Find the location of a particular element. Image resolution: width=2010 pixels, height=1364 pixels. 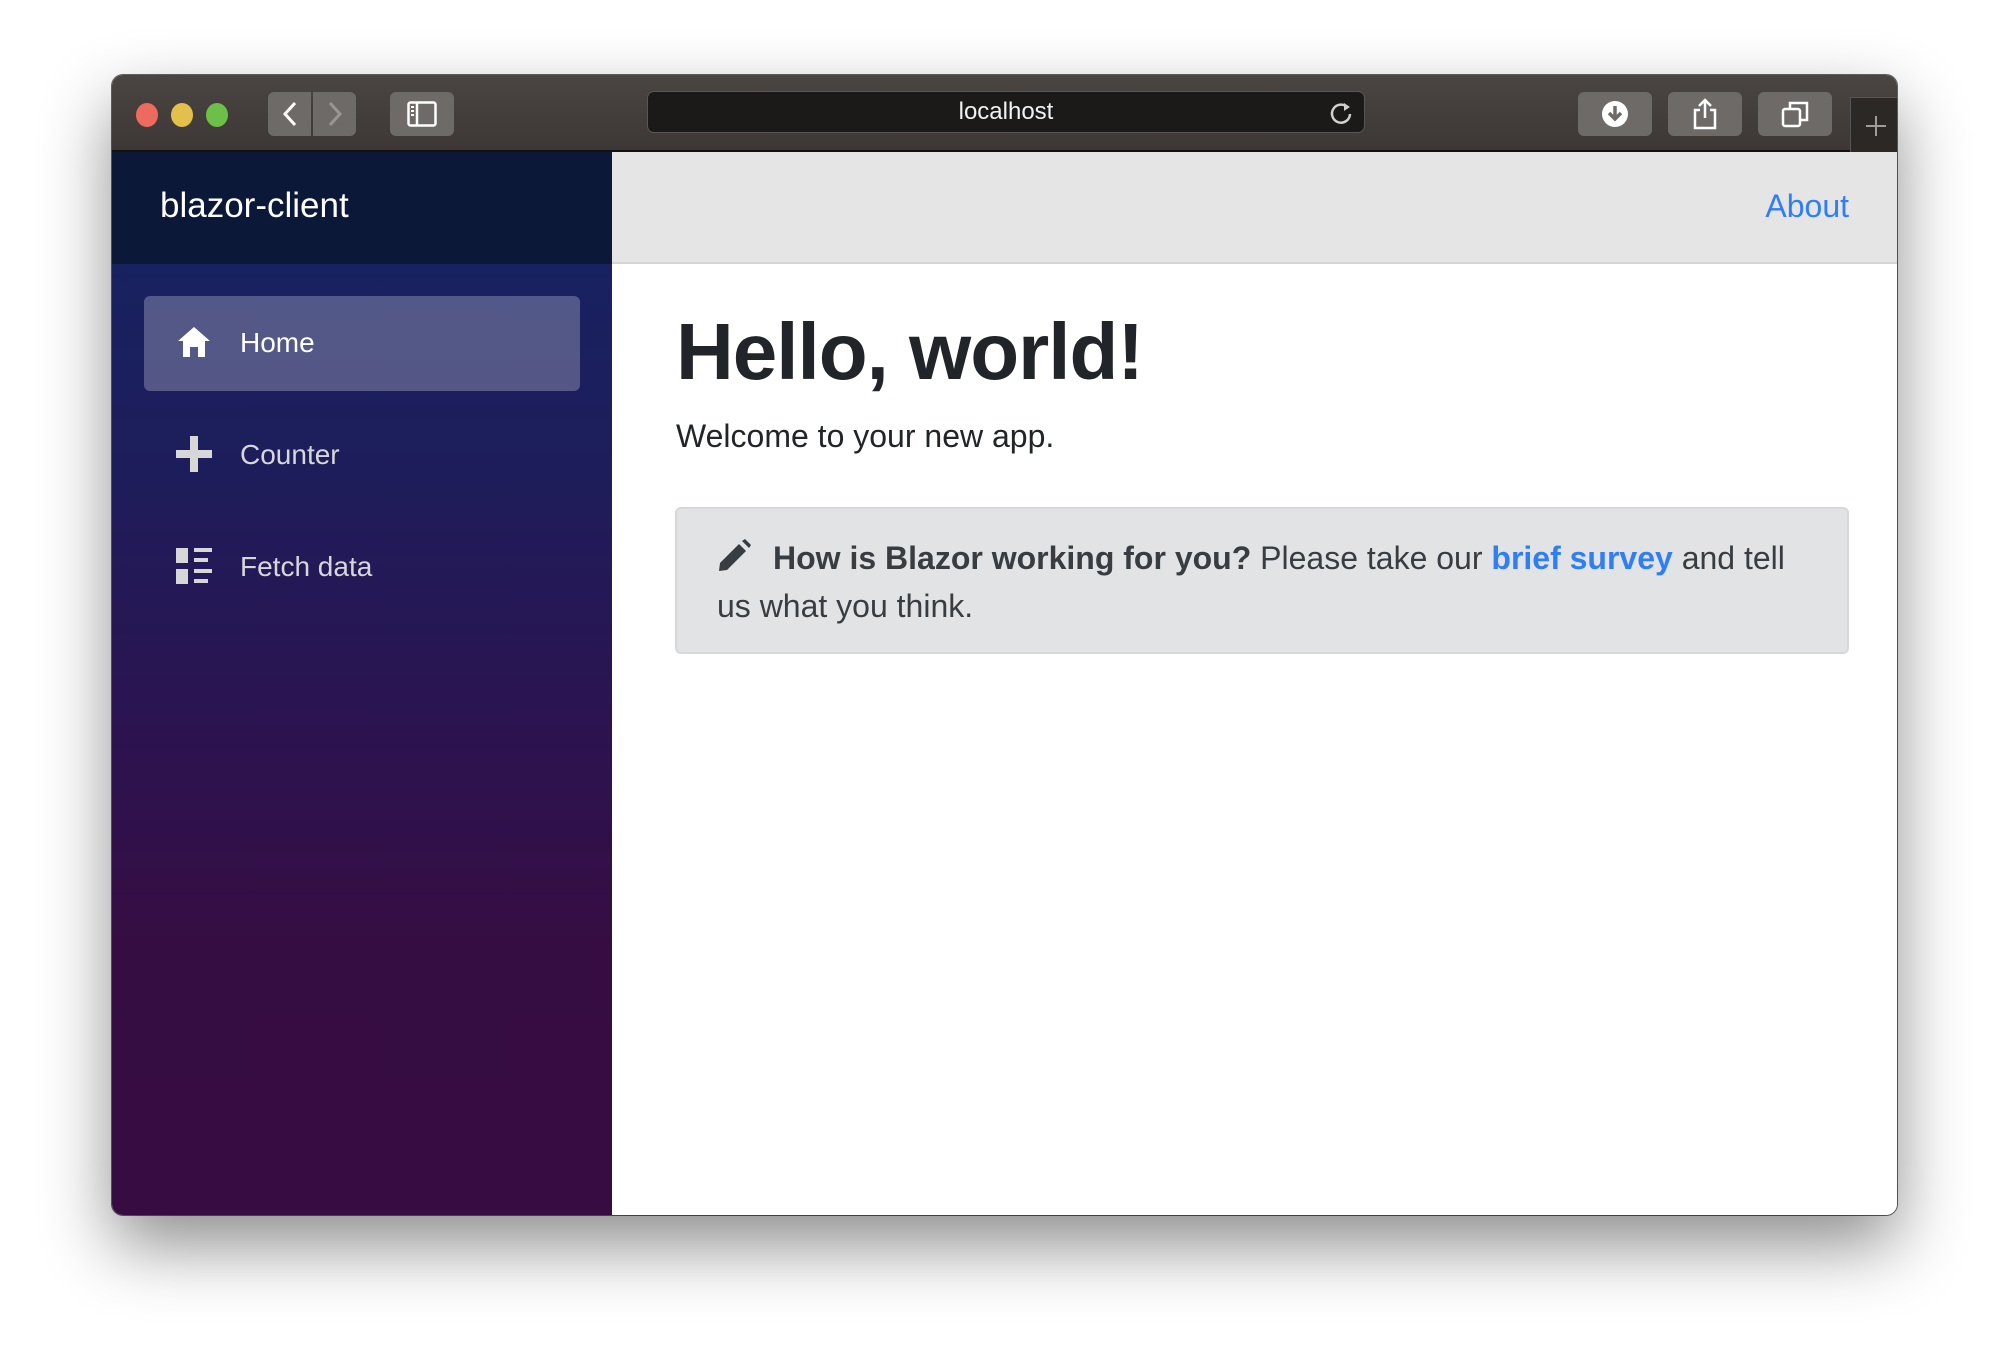

tabs-icon is located at coordinates (1795, 114).